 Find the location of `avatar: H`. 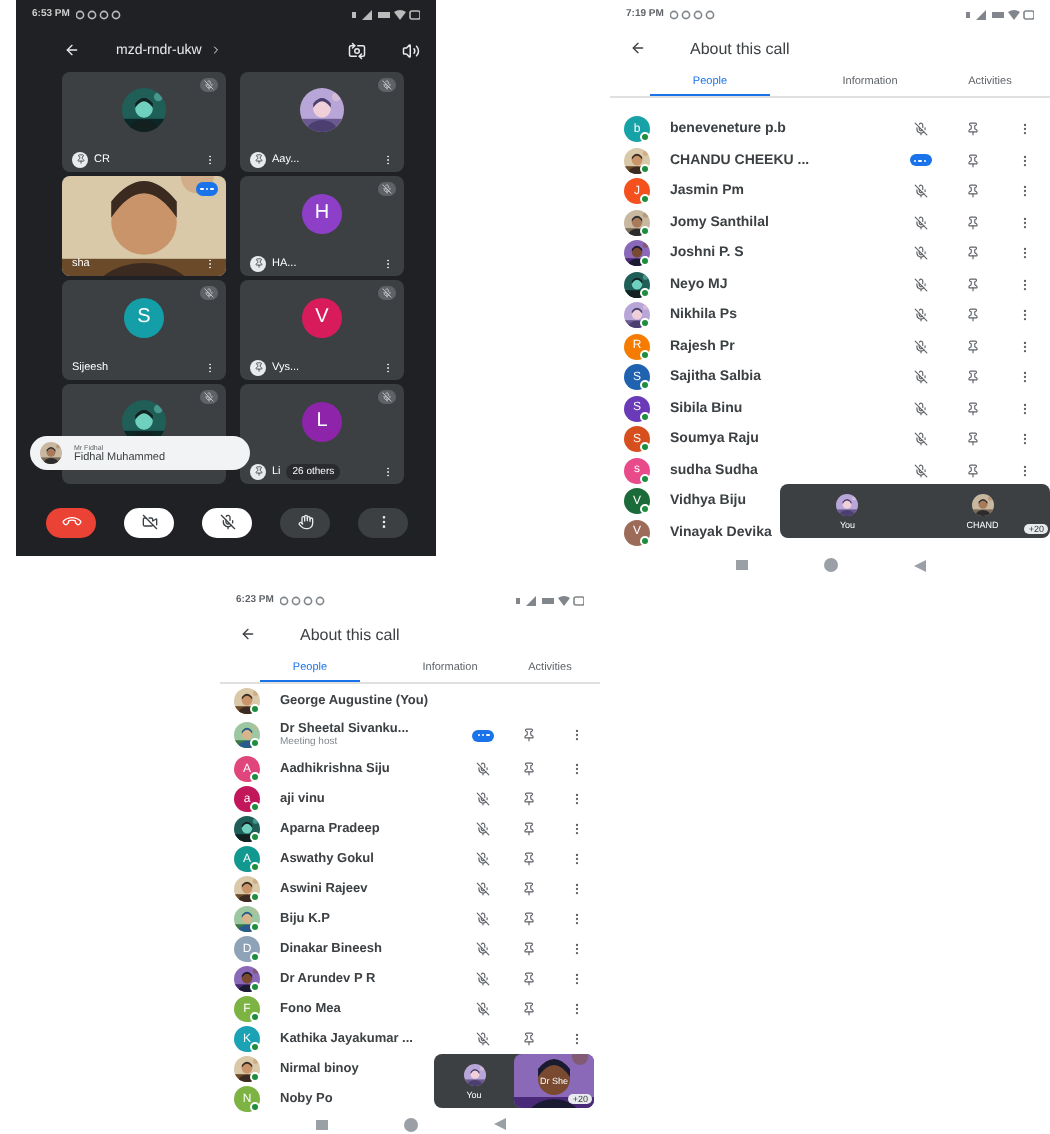

avatar: H is located at coordinates (322, 213).